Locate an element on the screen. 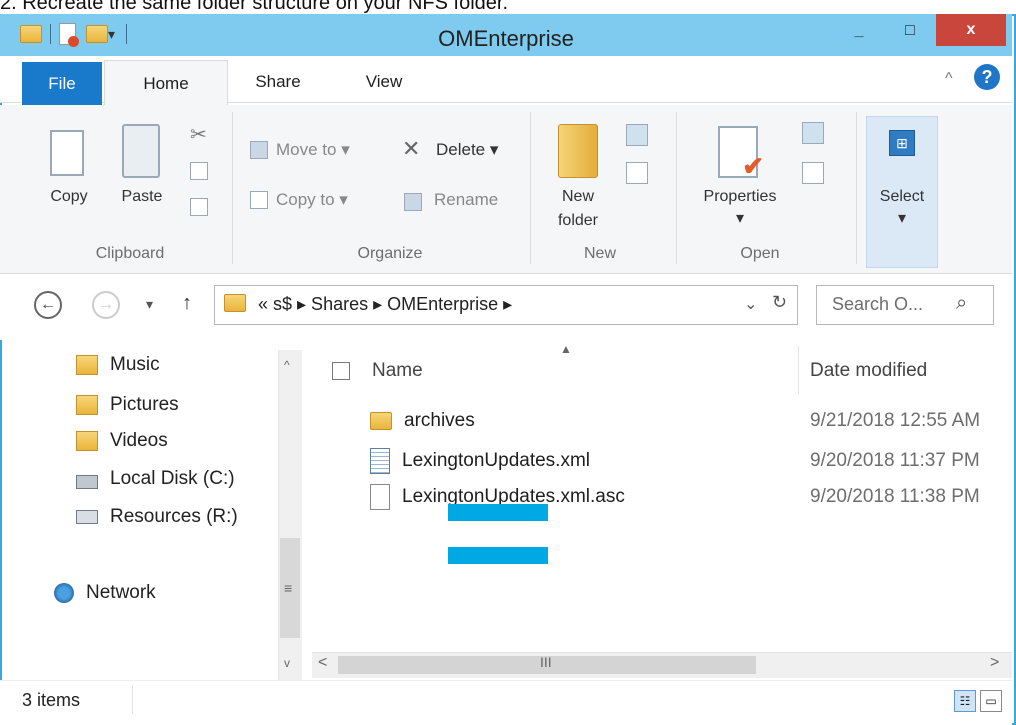 The height and width of the screenshot is (725, 1016). properties-icon is located at coordinates (741, 154).